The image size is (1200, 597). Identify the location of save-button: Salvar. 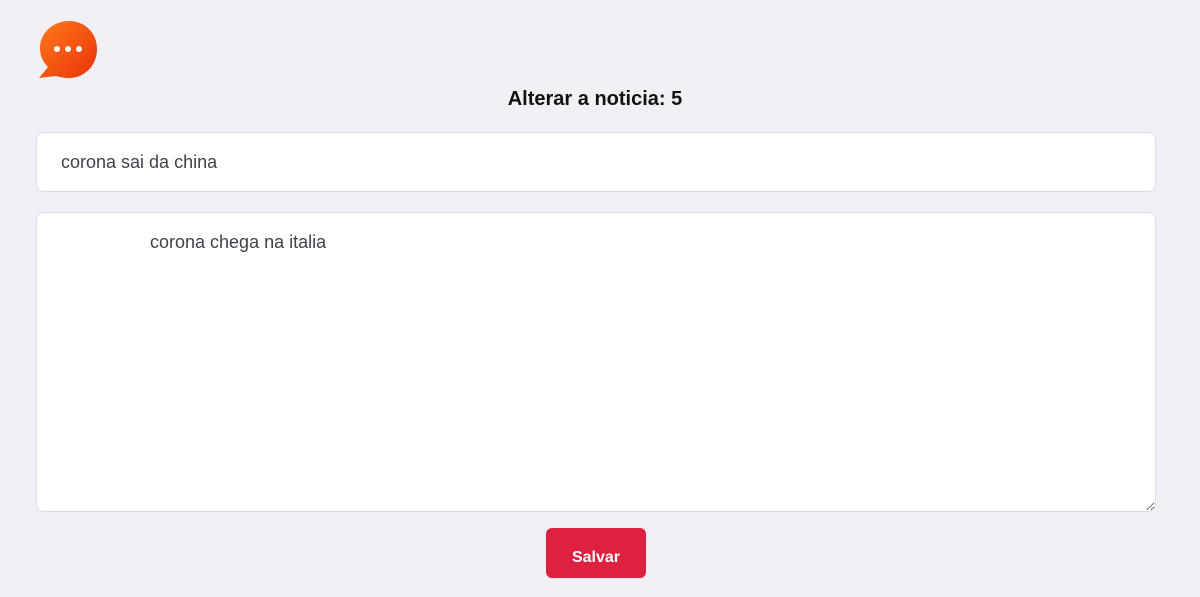
(596, 553).